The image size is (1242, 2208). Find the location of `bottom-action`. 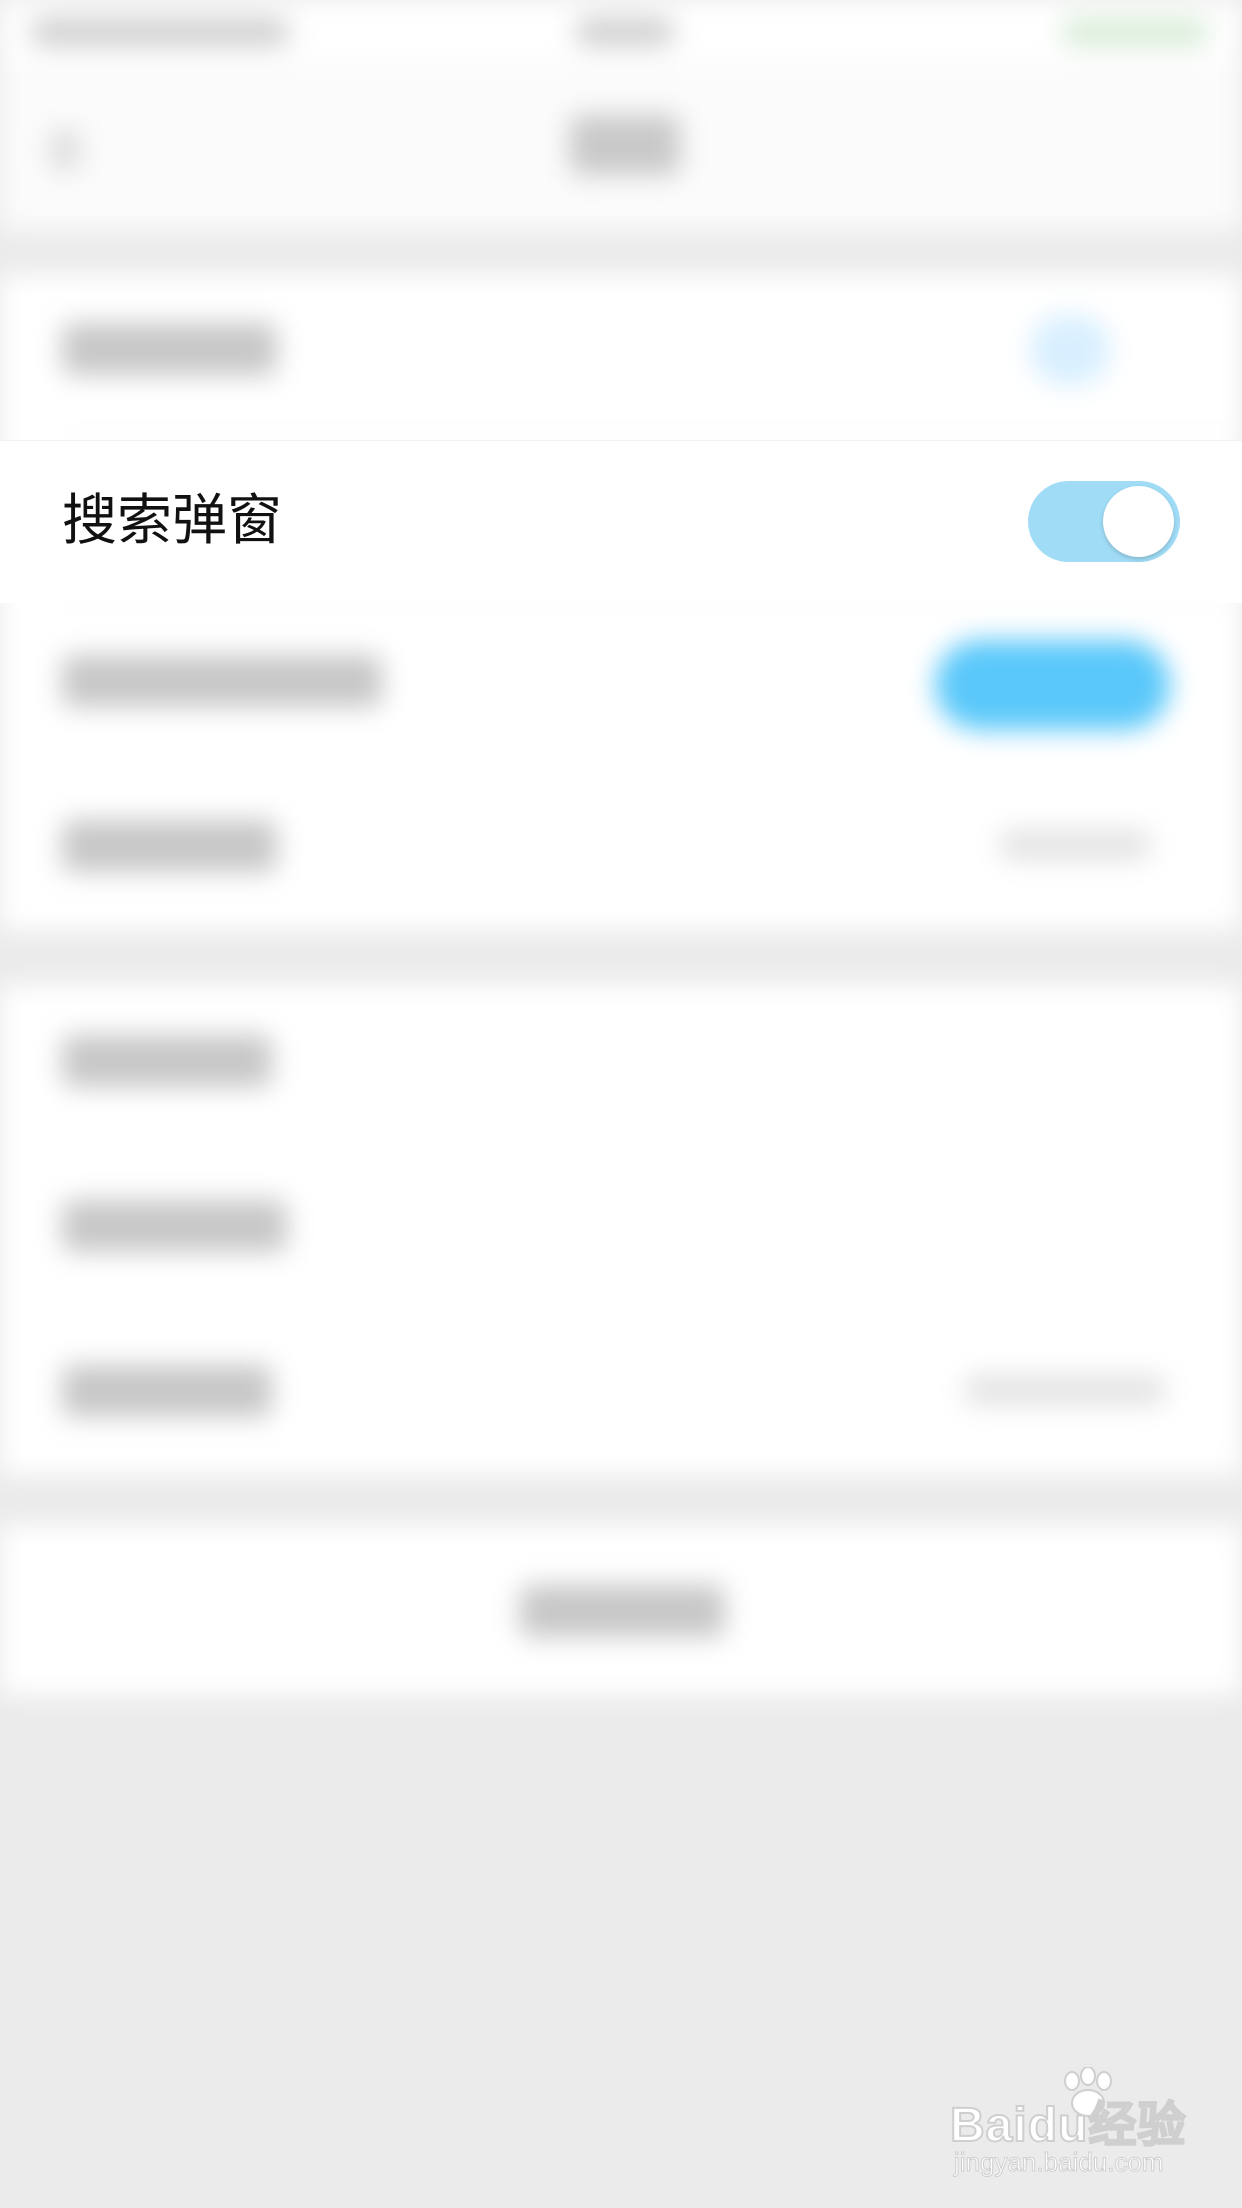

bottom-action is located at coordinates (621, 1610).